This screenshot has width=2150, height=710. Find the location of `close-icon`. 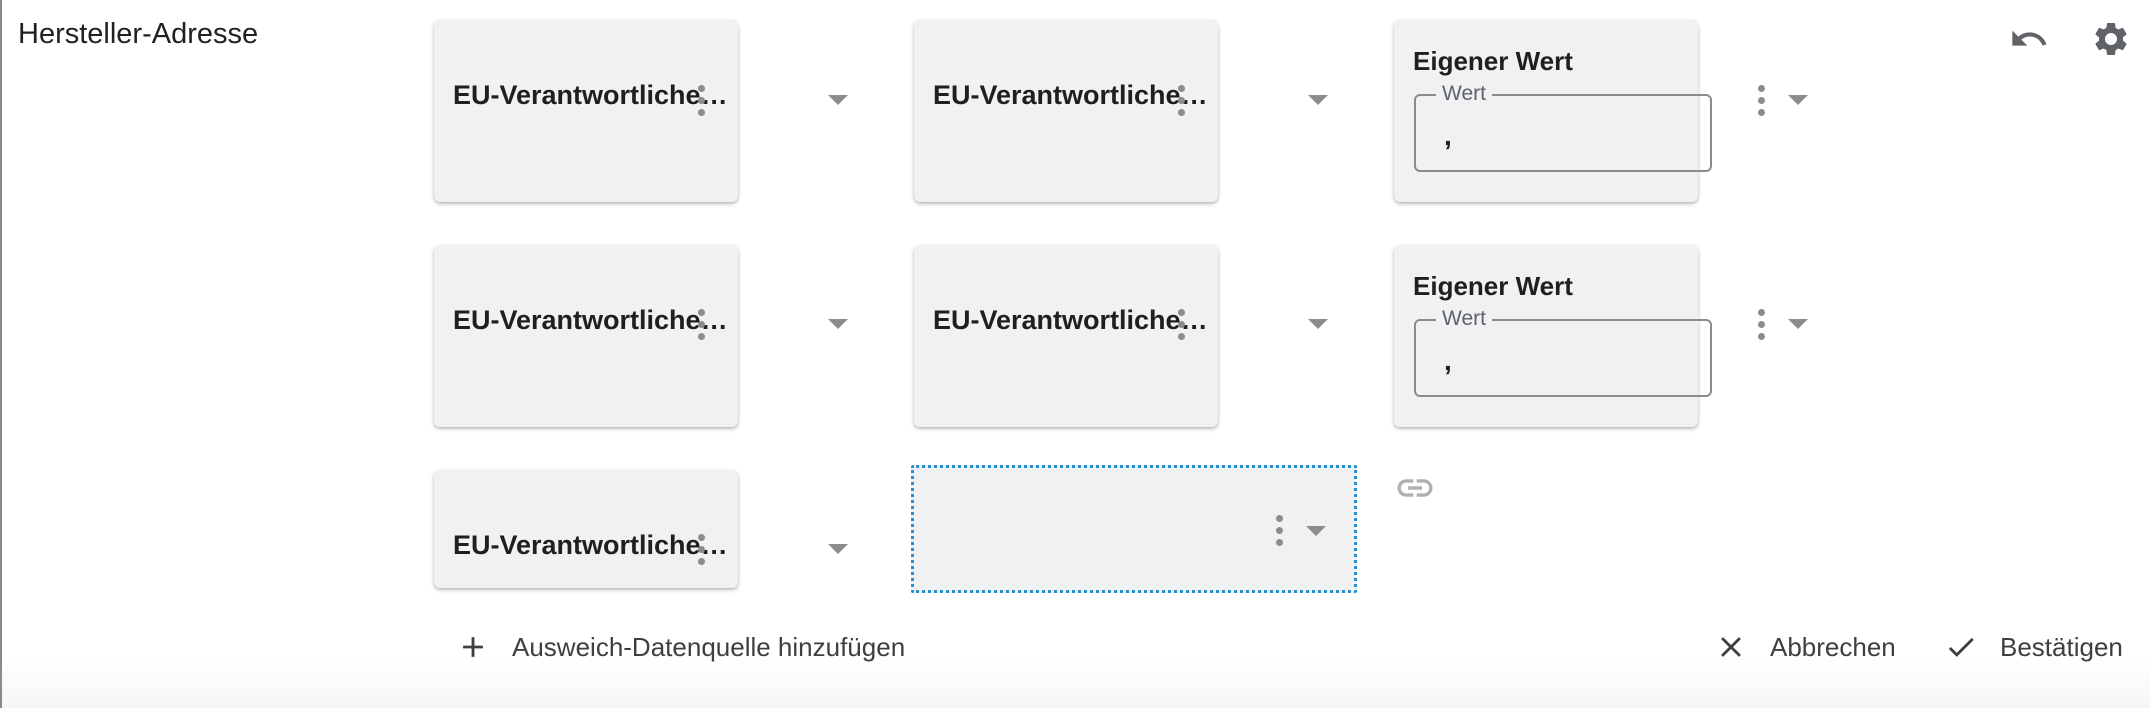

close-icon is located at coordinates (1731, 647).